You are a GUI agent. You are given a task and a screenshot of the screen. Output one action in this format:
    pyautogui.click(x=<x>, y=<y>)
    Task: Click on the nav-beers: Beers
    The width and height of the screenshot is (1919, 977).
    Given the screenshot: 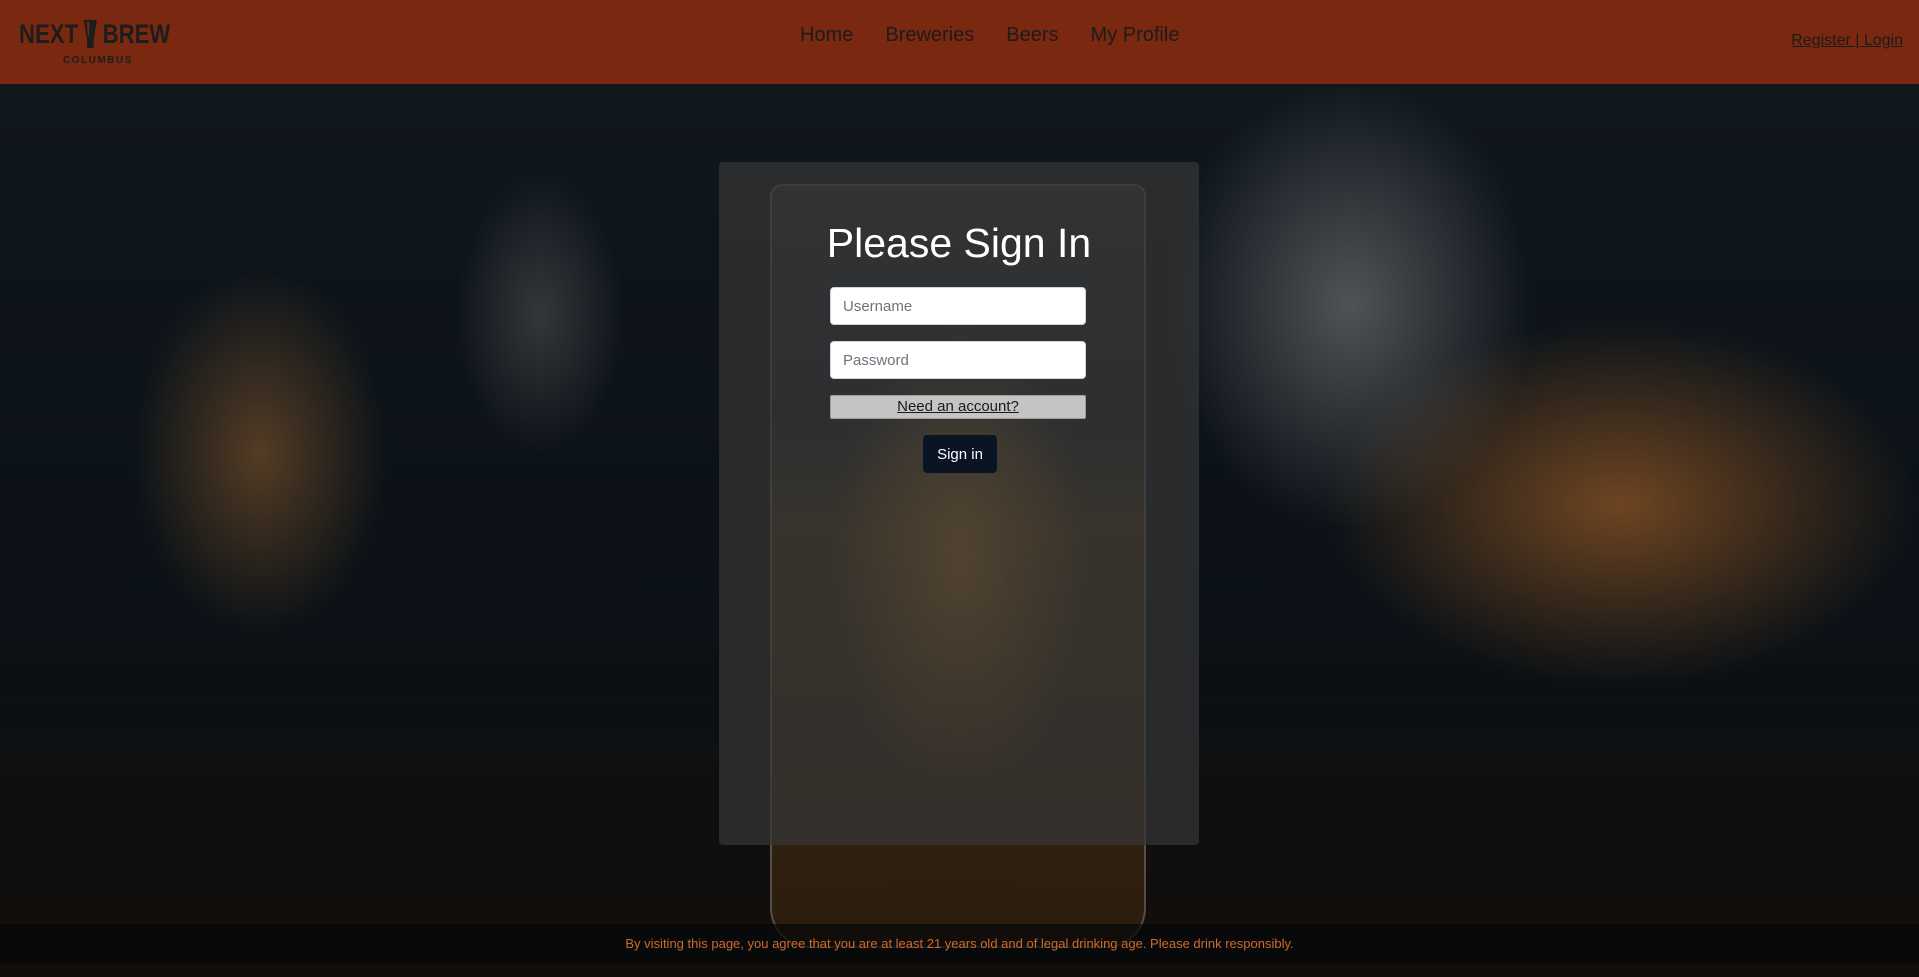 What is the action you would take?
    pyautogui.click(x=1032, y=35)
    